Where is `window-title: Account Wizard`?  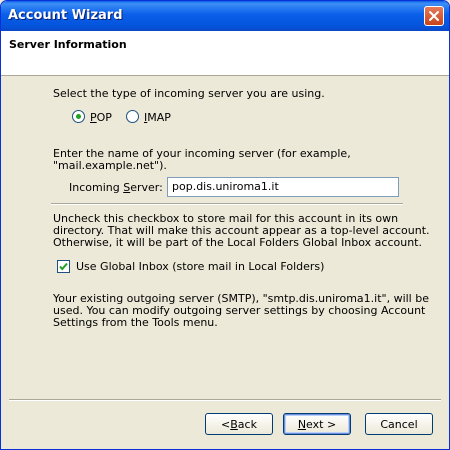
window-title: Account Wizard is located at coordinates (65, 15).